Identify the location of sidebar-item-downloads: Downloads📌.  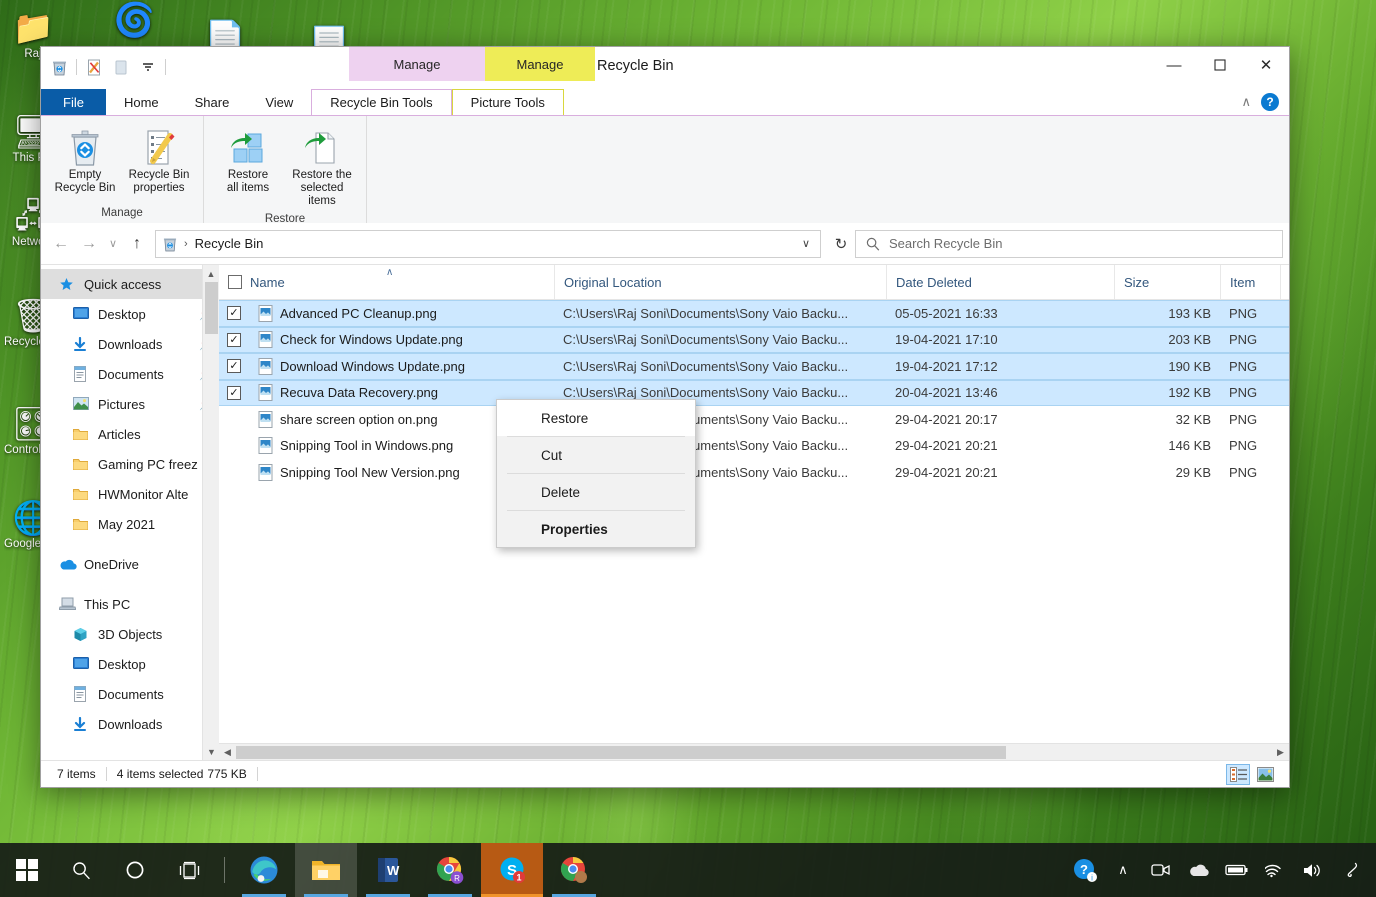
(130, 344).